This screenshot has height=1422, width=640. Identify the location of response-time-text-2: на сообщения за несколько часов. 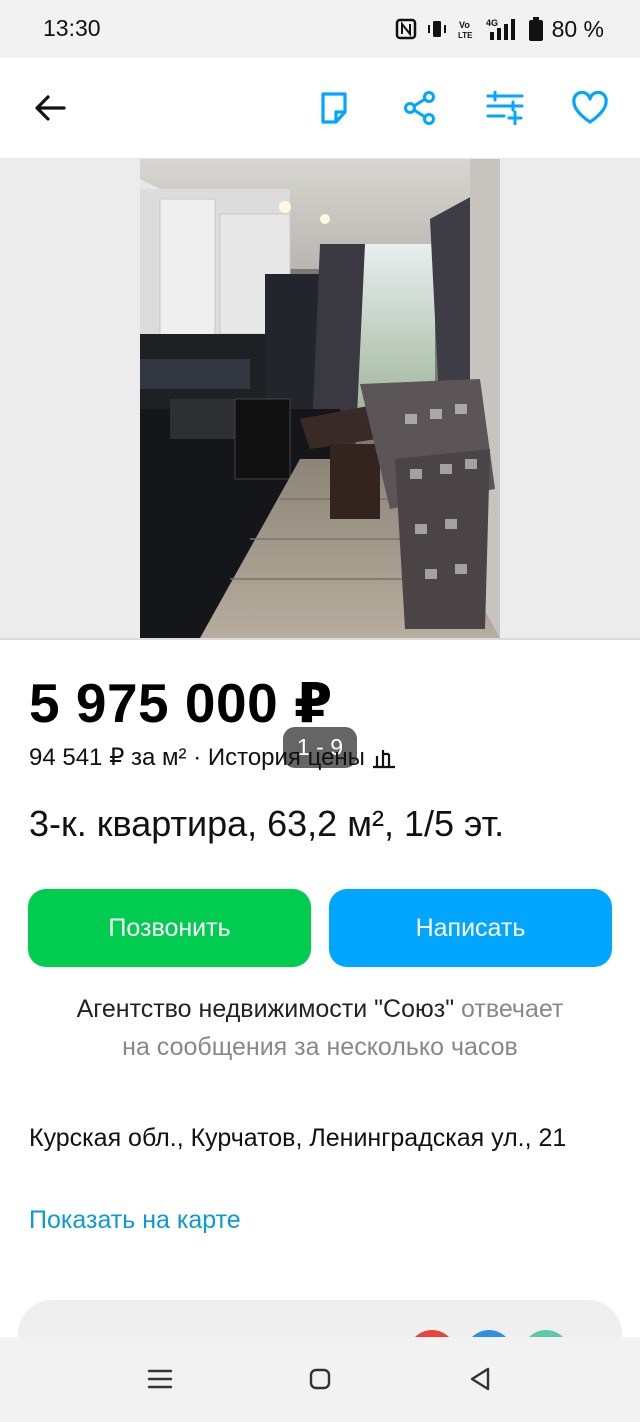
(320, 1047).